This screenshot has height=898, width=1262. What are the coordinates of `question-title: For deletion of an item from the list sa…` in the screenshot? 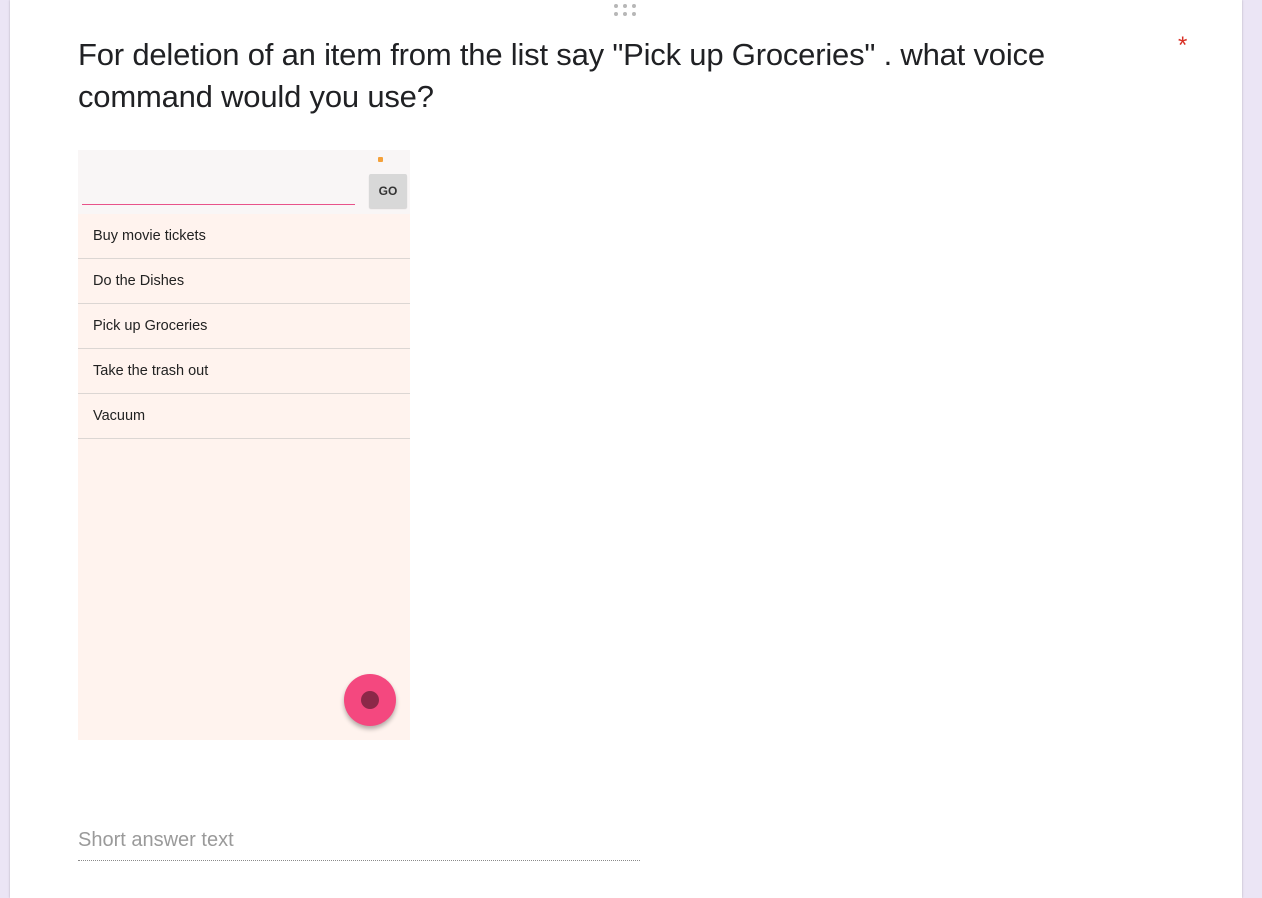 It's located at (561, 75).